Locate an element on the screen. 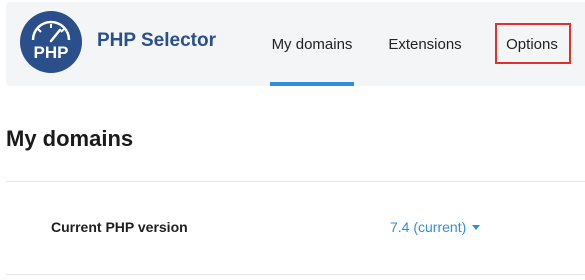 This screenshot has width=585, height=280. current-php-version-label: Current PHP version is located at coordinates (119, 227).